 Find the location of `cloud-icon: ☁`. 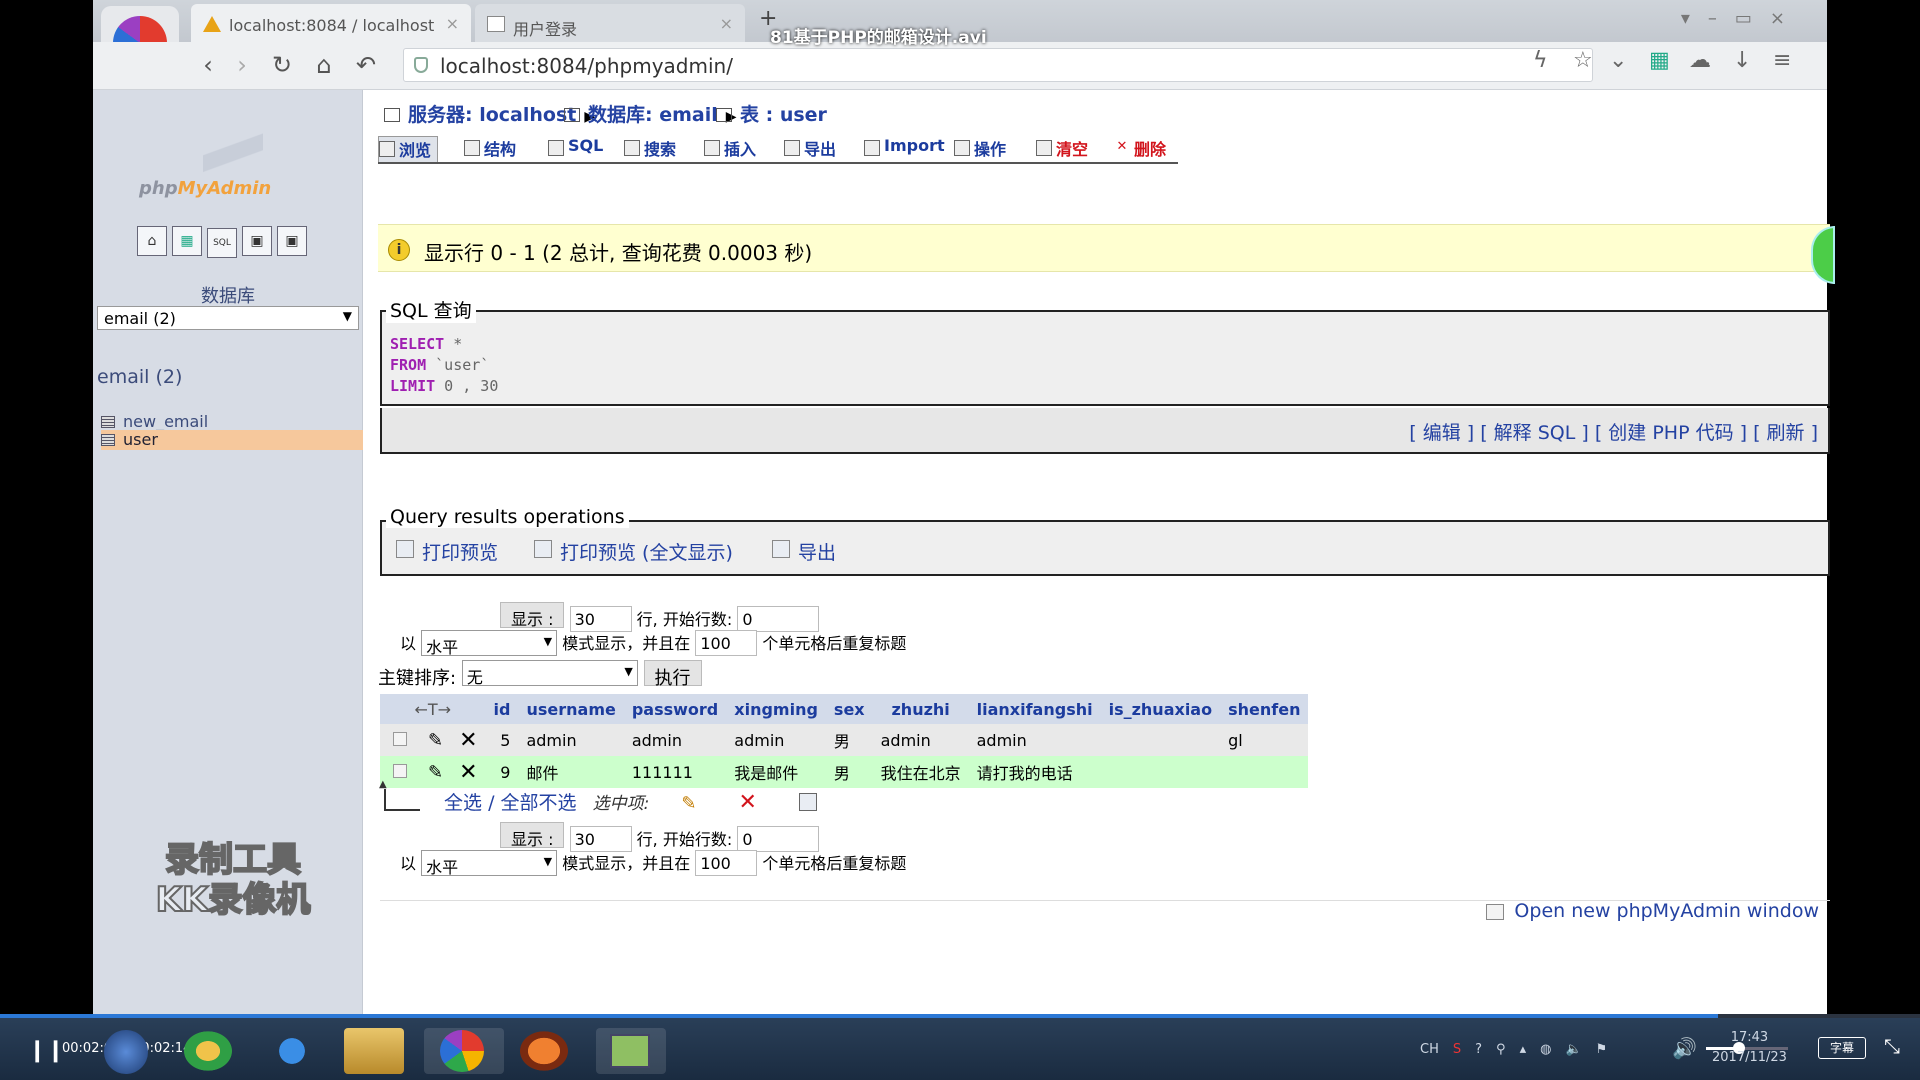

cloud-icon: ☁ is located at coordinates (1700, 60).